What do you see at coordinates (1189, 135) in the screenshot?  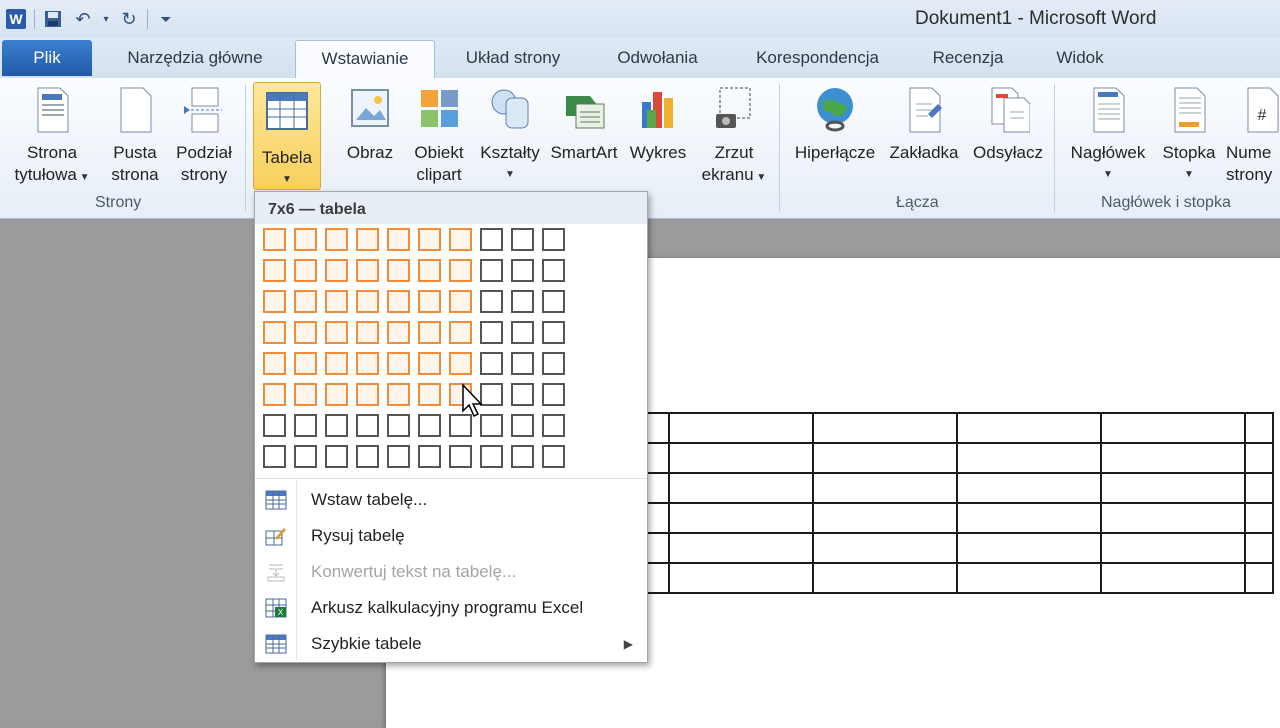 I see `footer-button: Stopka ▼` at bounding box center [1189, 135].